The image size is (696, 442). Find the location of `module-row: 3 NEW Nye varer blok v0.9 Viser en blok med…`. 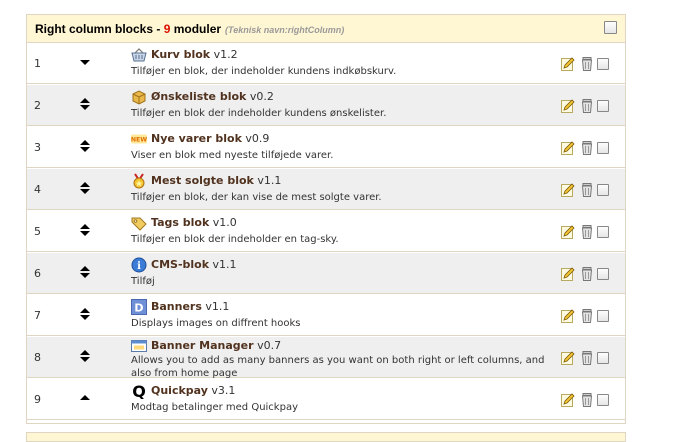

module-row: 3 NEW Nye varer blok v0.9 Viser en blok med… is located at coordinates (326, 147).